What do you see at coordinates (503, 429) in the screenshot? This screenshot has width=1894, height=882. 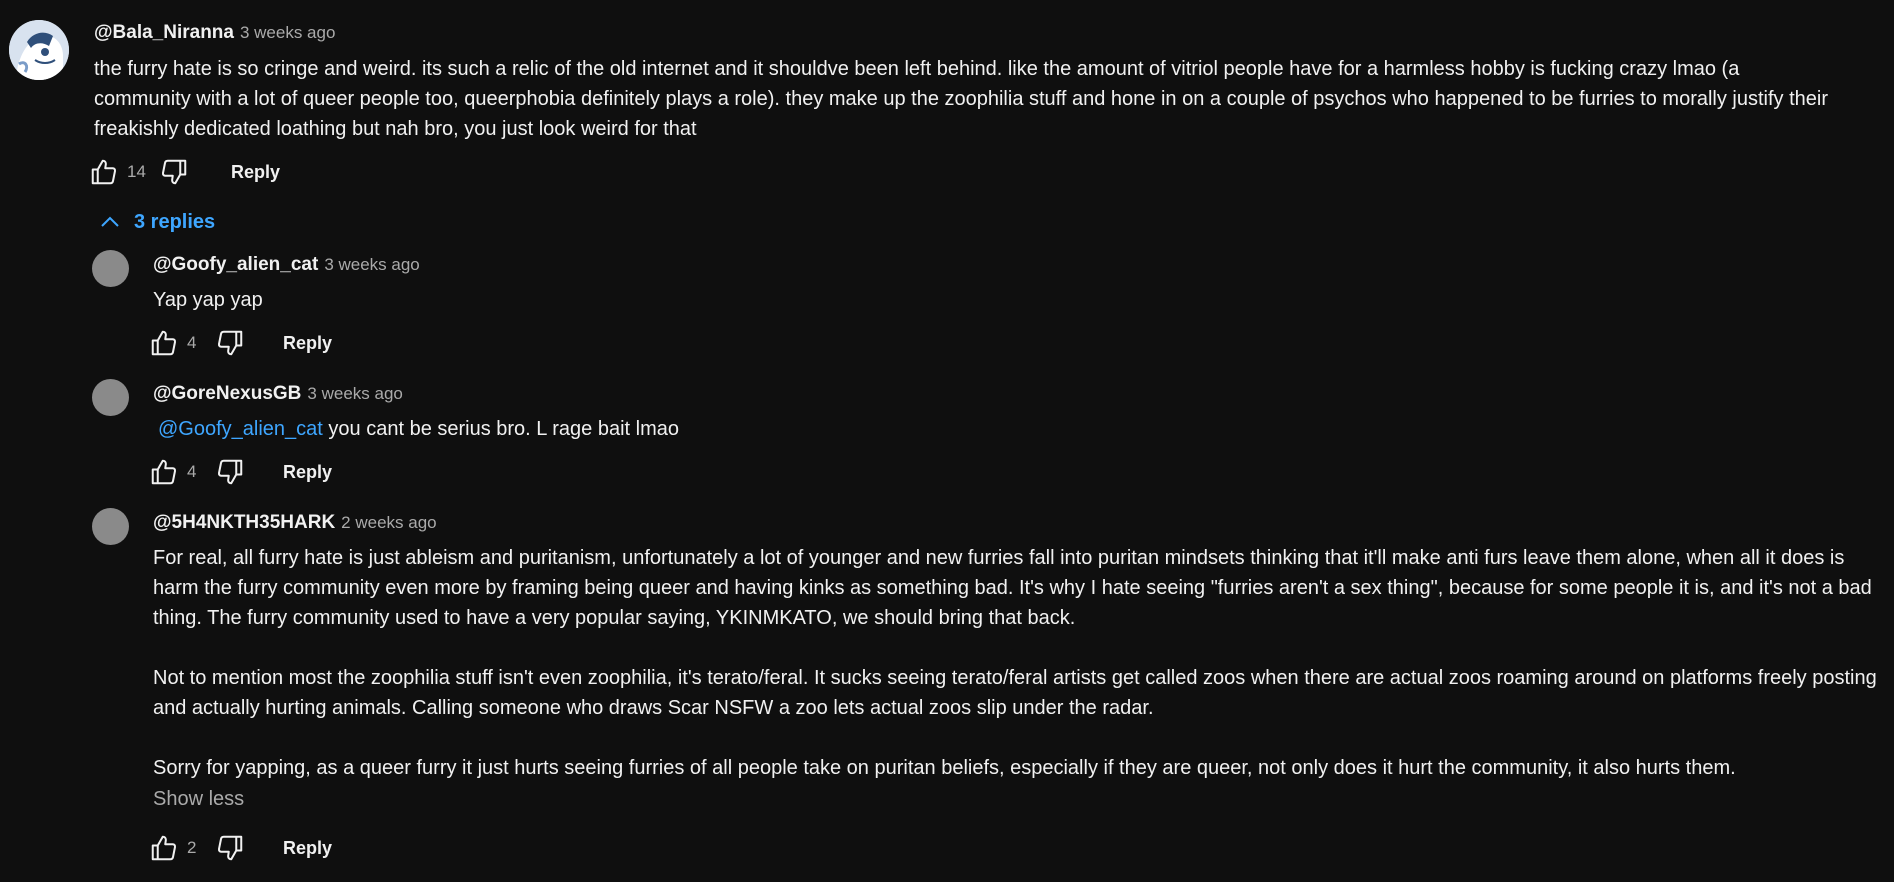 I see `reply-message: you cant be serius bro. L rage bait lmao` at bounding box center [503, 429].